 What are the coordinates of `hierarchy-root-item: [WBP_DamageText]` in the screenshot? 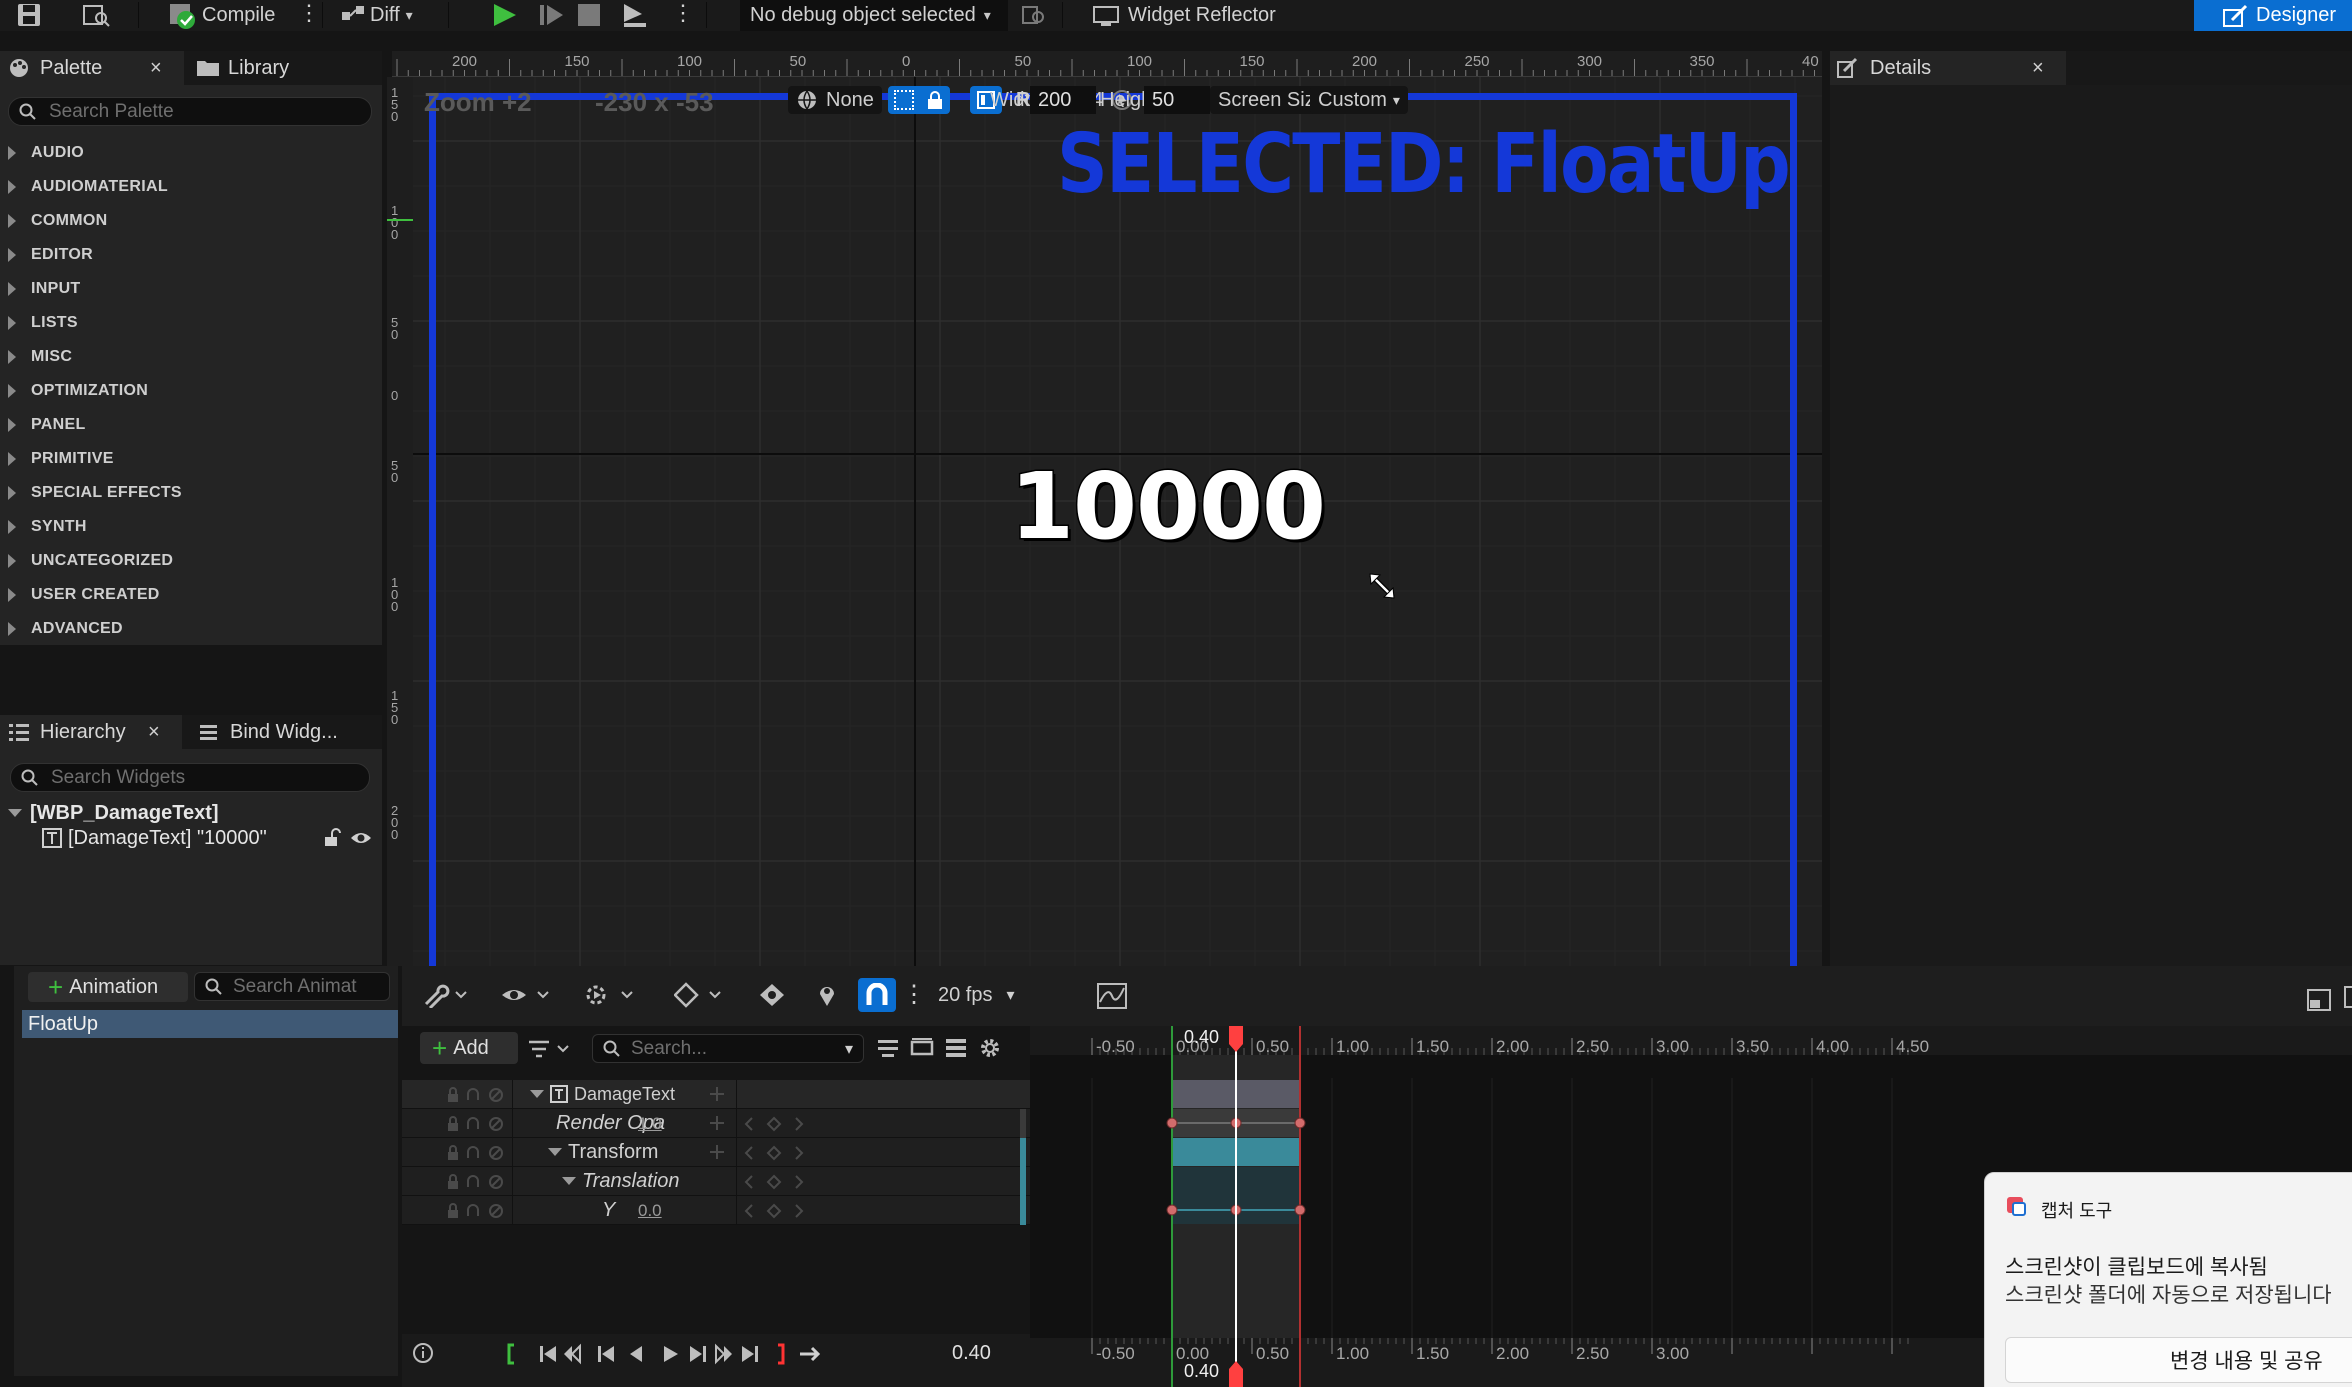 It's located at (191, 813).